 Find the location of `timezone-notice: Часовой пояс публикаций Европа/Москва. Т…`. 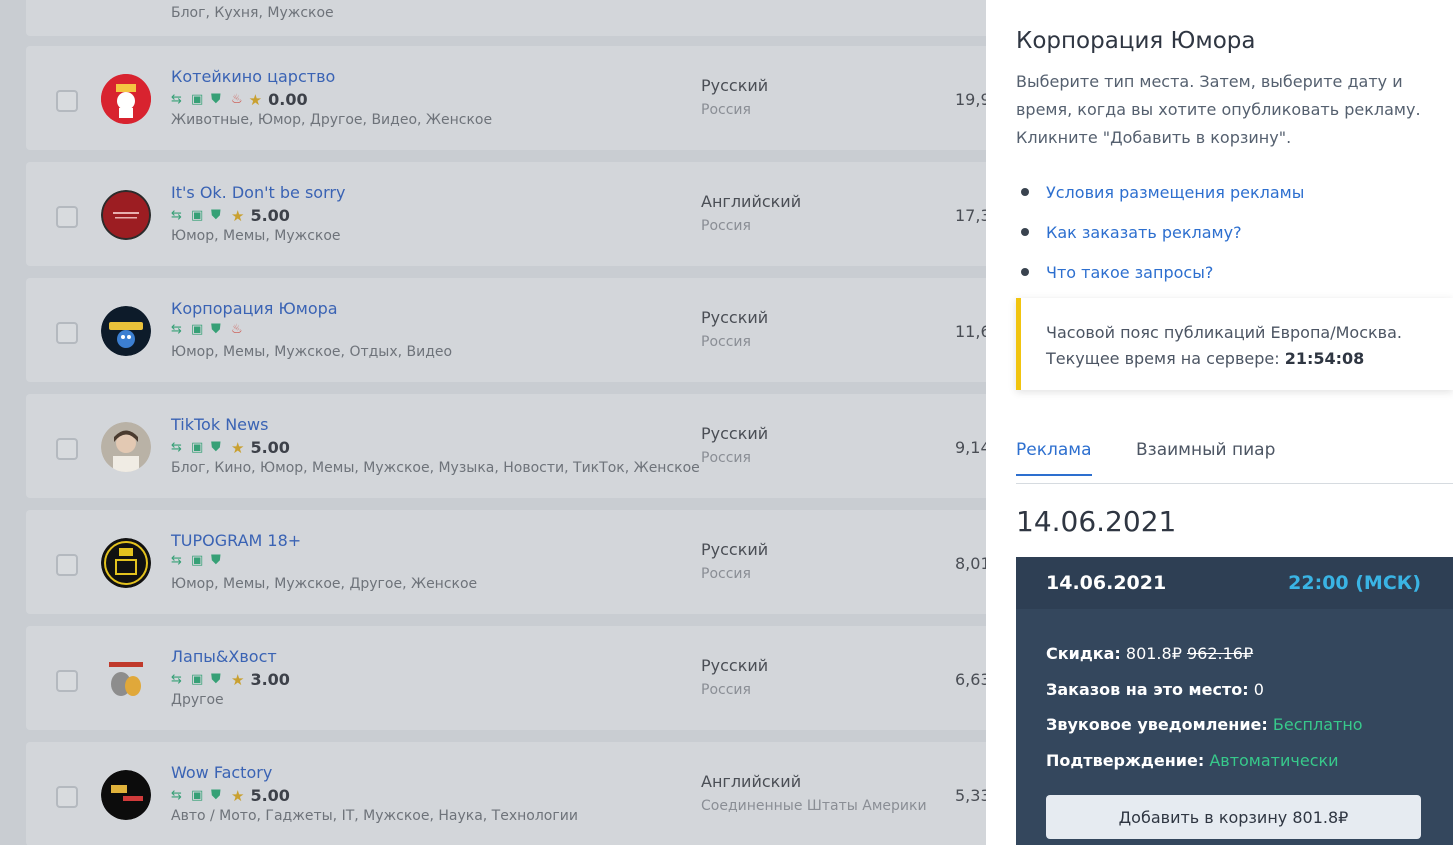

timezone-notice: Часовой пояс публикаций Европа/Москва. Т… is located at coordinates (1234, 344).